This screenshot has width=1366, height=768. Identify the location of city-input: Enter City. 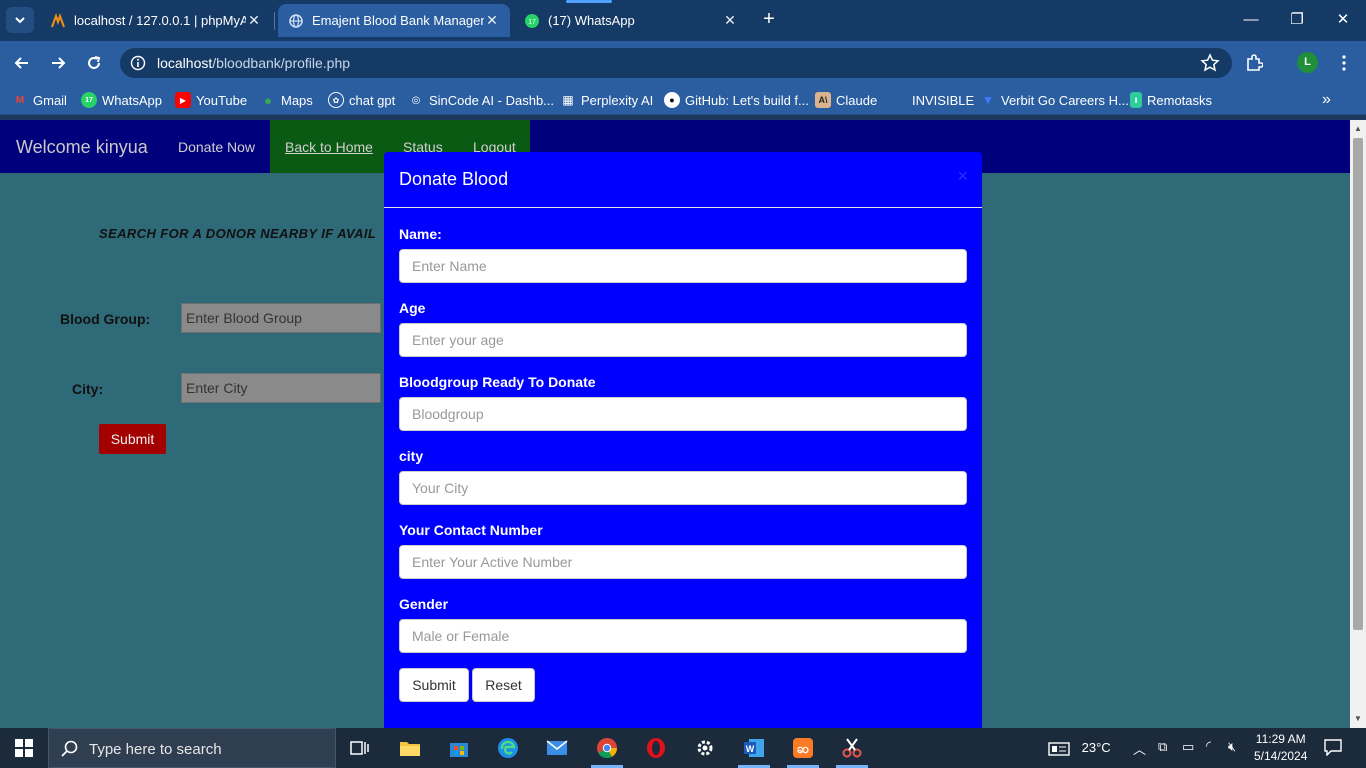
(281, 388).